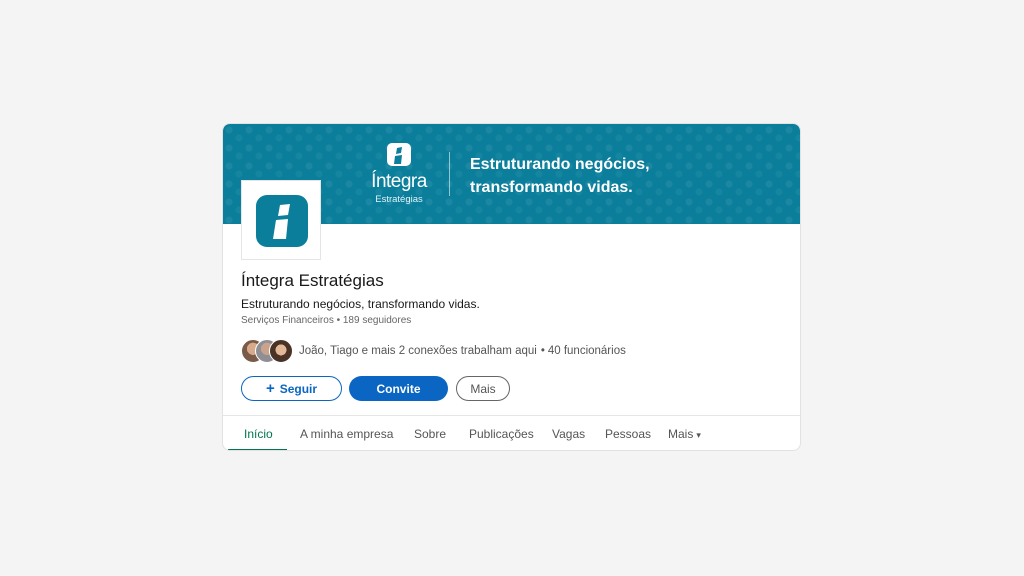  What do you see at coordinates (501, 434) in the screenshot?
I see `tab-publicacoes: Publicações` at bounding box center [501, 434].